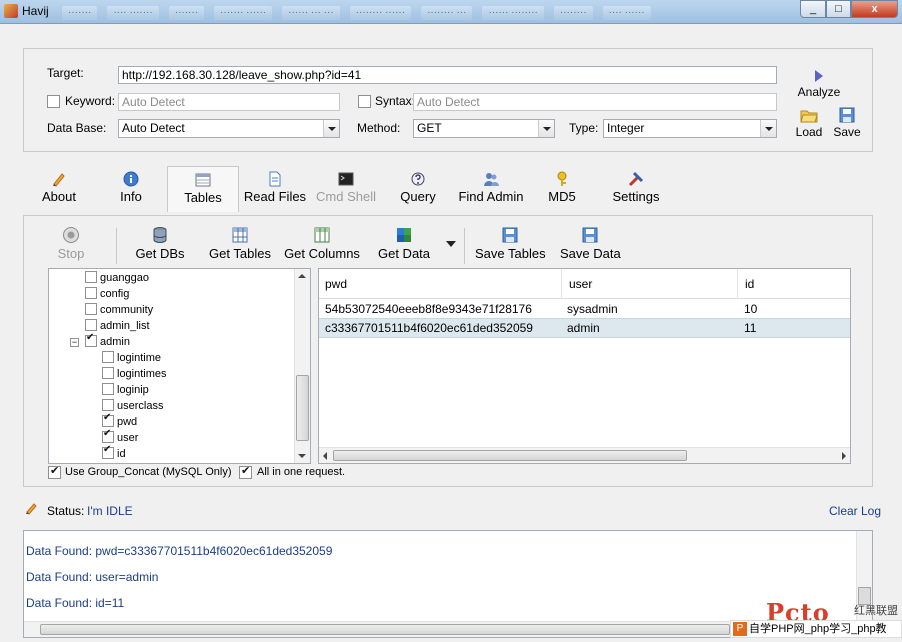 This screenshot has height=642, width=902. I want to click on tab-query: Query, so click(418, 189).